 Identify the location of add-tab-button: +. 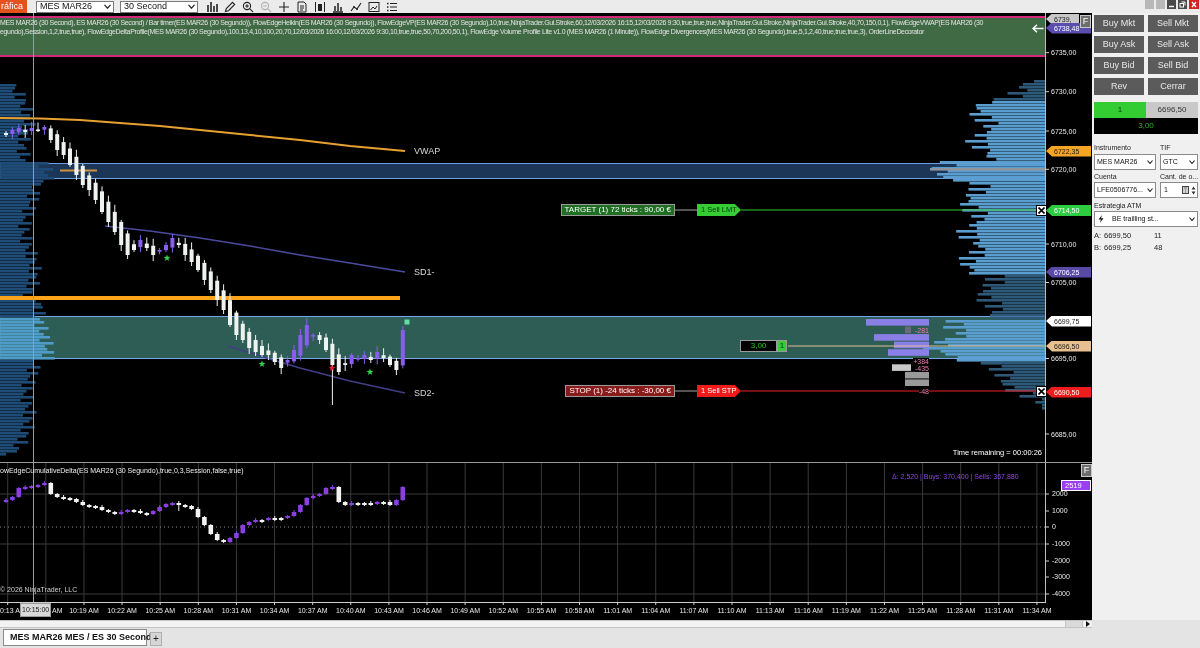
(156, 639).